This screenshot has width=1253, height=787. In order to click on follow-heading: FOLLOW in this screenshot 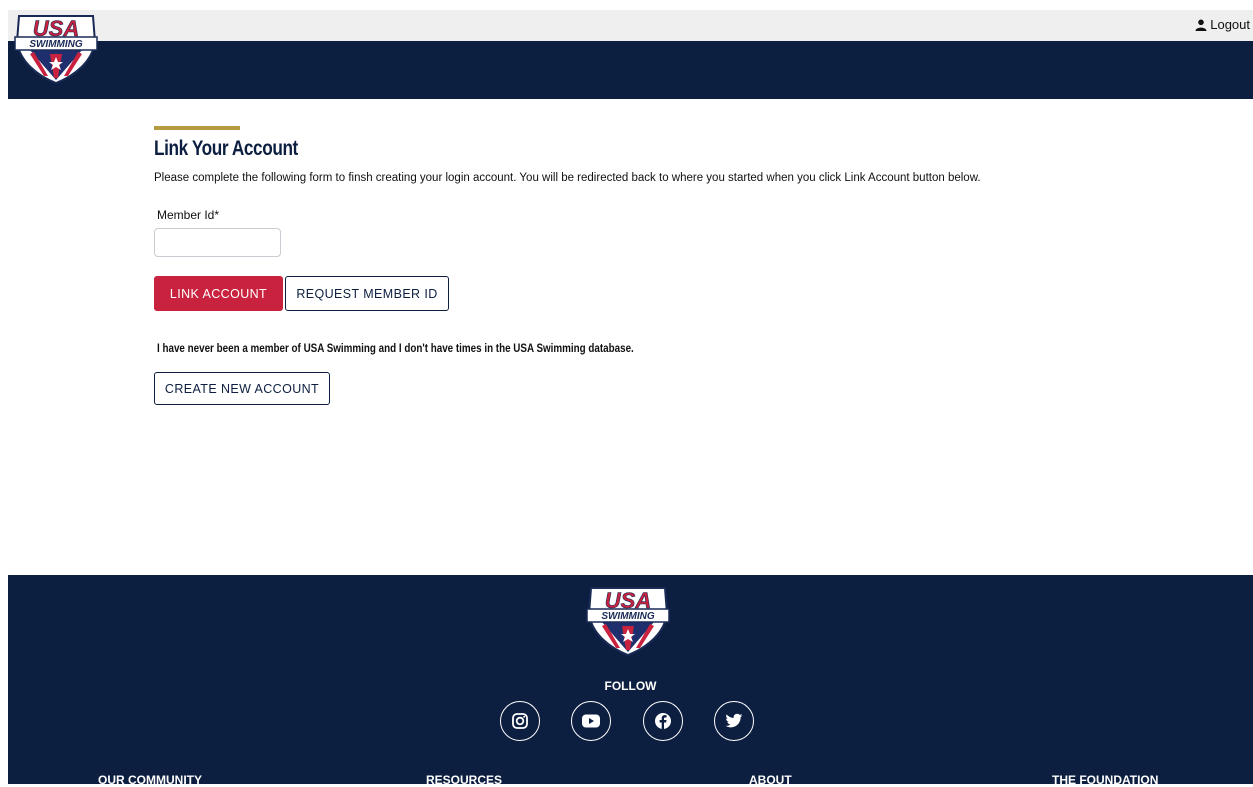, I will do `click(630, 686)`.